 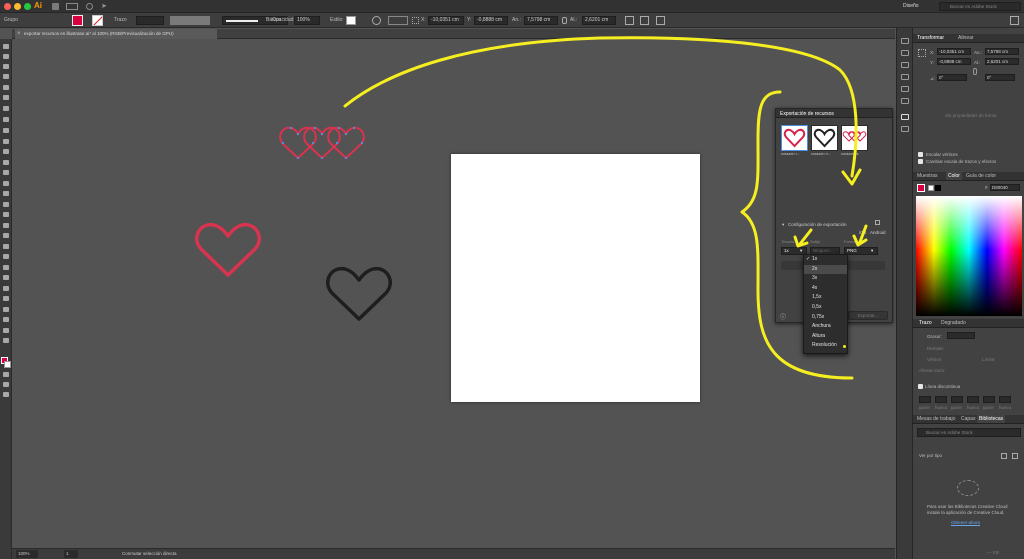 I want to click on scale-option-resolution: Resolución, so click(x=825, y=346).